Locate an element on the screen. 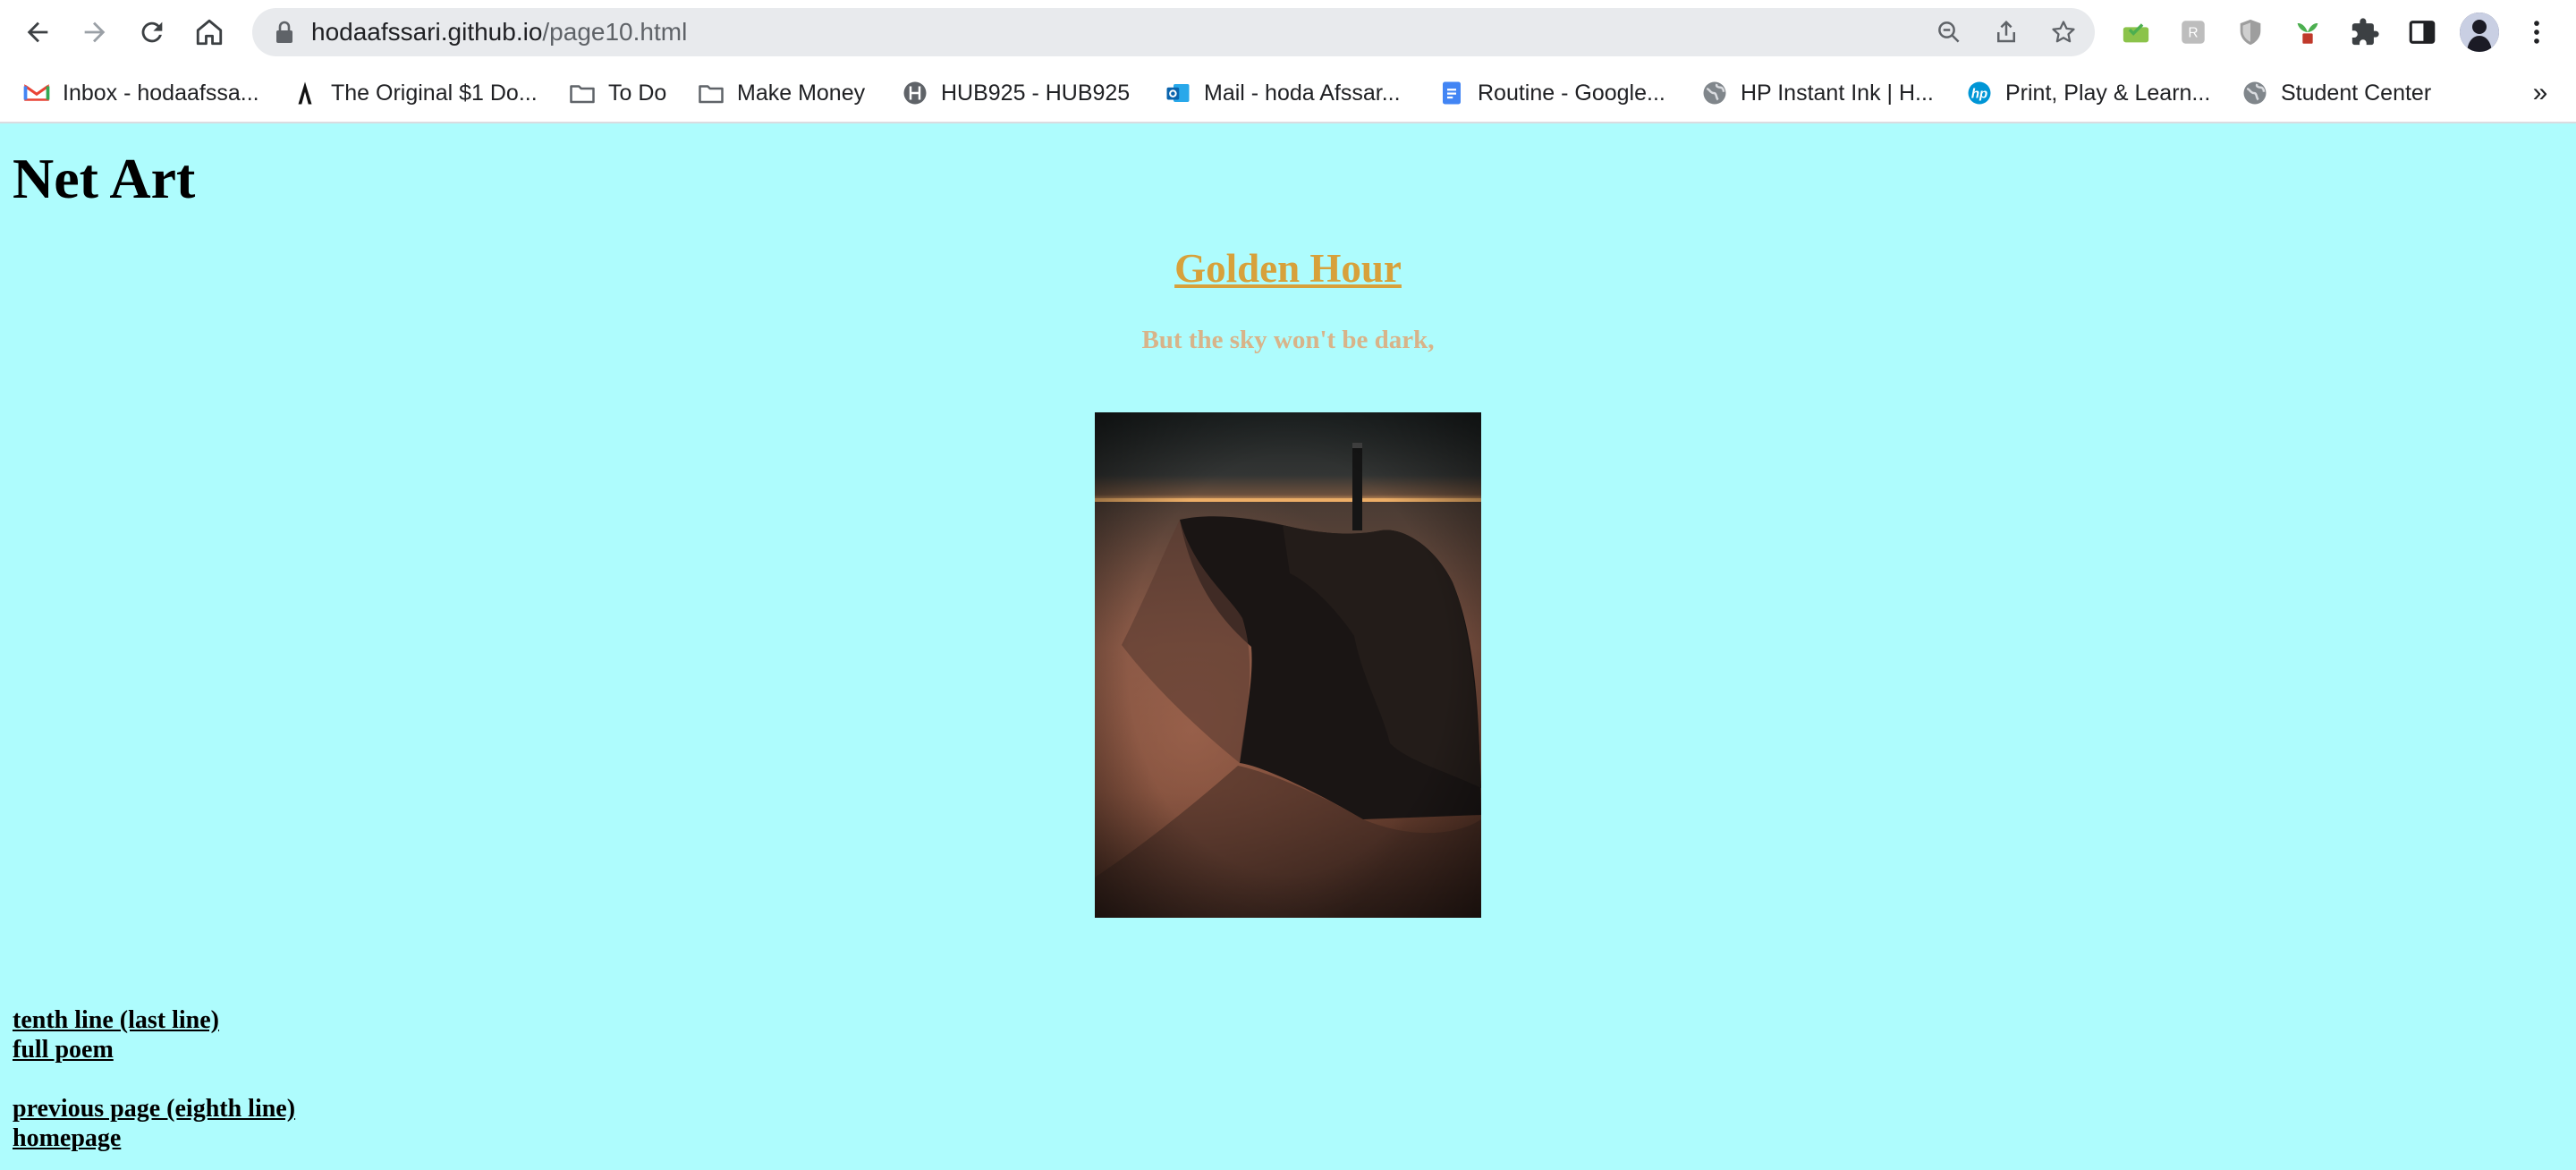 This screenshot has width=2576, height=1170. svg-text: hp is located at coordinates (1979, 94).